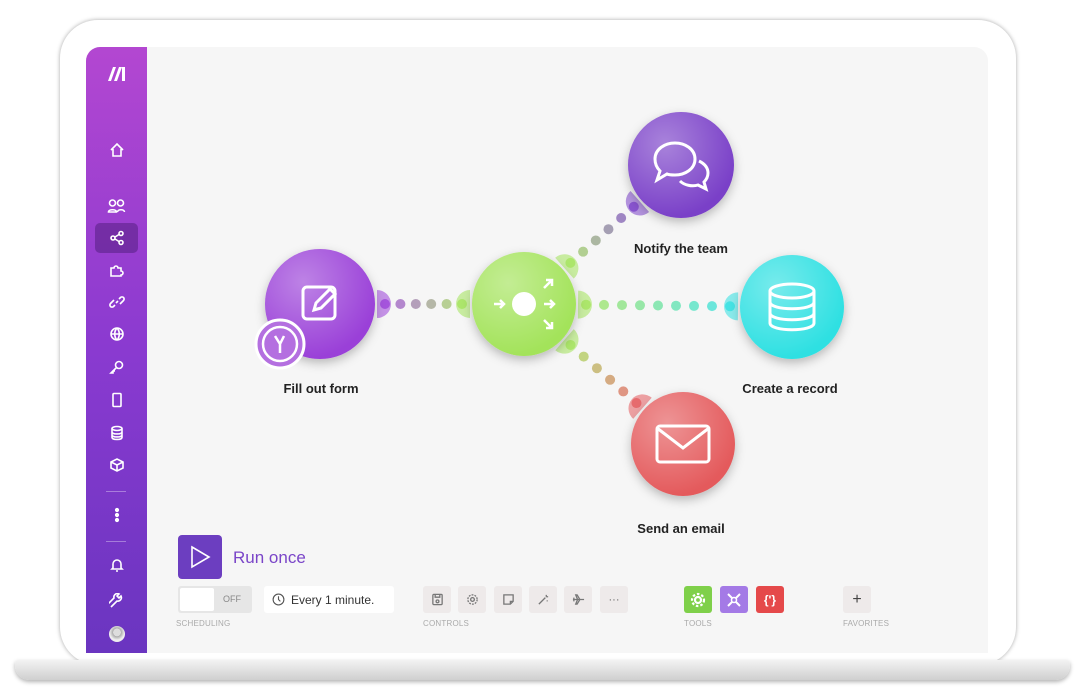  Describe the element at coordinates (446, 623) in the screenshot. I see `section-label-controls: CONTROLS` at that location.